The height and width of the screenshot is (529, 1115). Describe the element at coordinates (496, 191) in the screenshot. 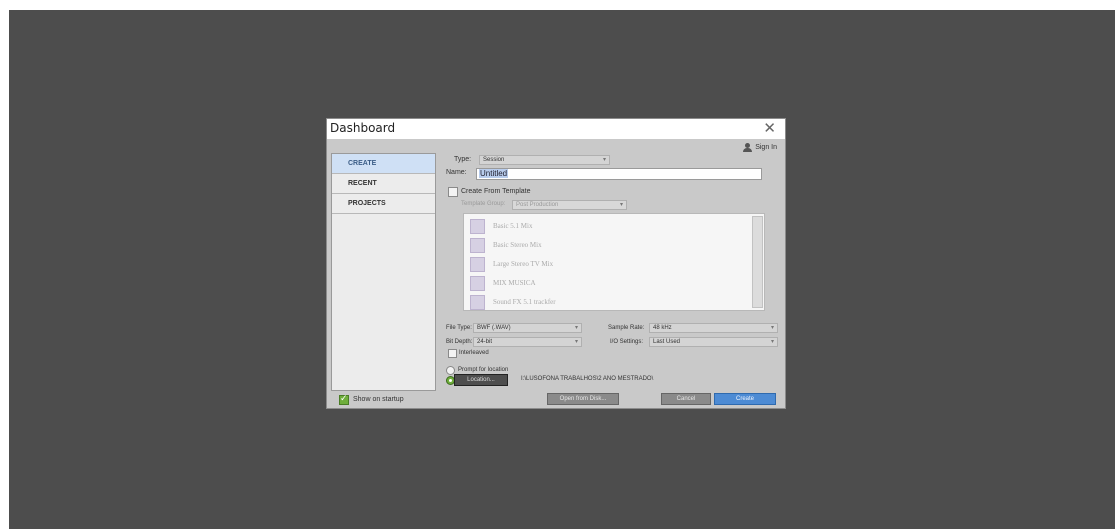

I see `create-from-template-label: Create From Template` at that location.